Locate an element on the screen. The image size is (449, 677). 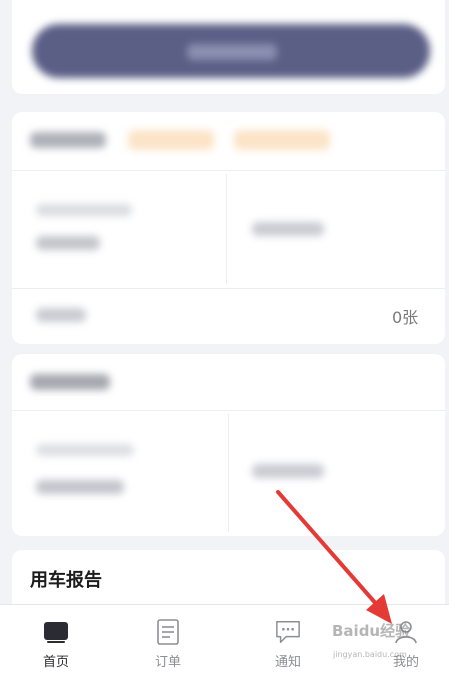
top-card is located at coordinates (228, 47).